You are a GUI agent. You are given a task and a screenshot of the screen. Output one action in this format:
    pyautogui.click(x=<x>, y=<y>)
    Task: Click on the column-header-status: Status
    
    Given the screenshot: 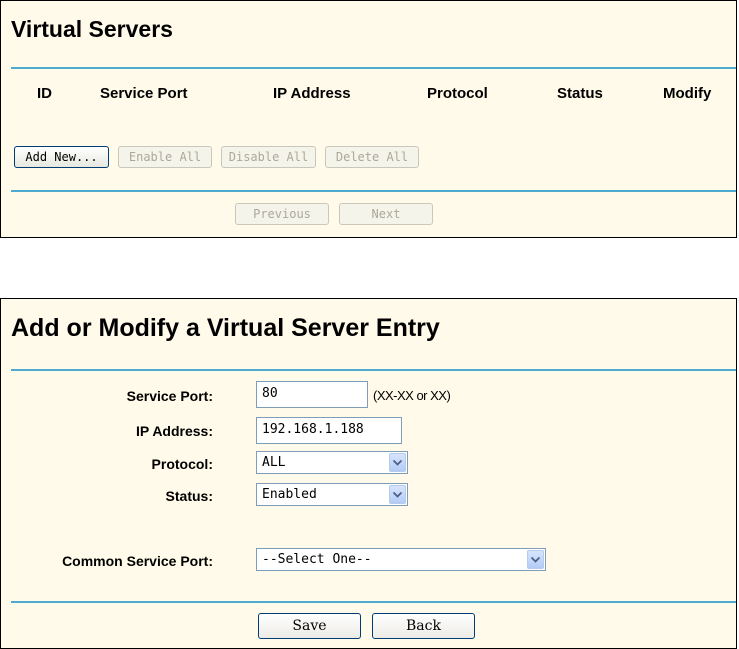 What is the action you would take?
    pyautogui.click(x=580, y=93)
    